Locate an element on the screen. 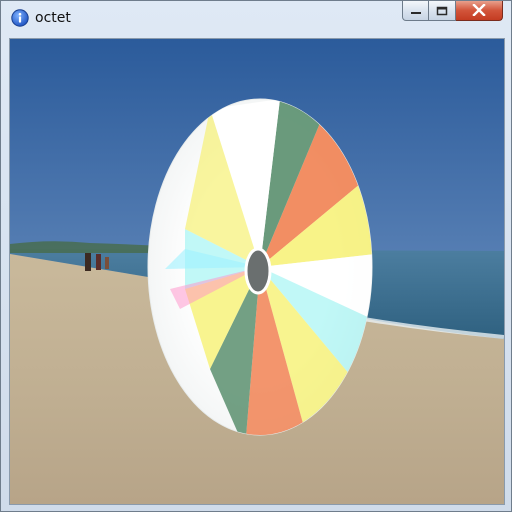 This screenshot has height=512, width=512. title-bar: octet is located at coordinates (256, 18).